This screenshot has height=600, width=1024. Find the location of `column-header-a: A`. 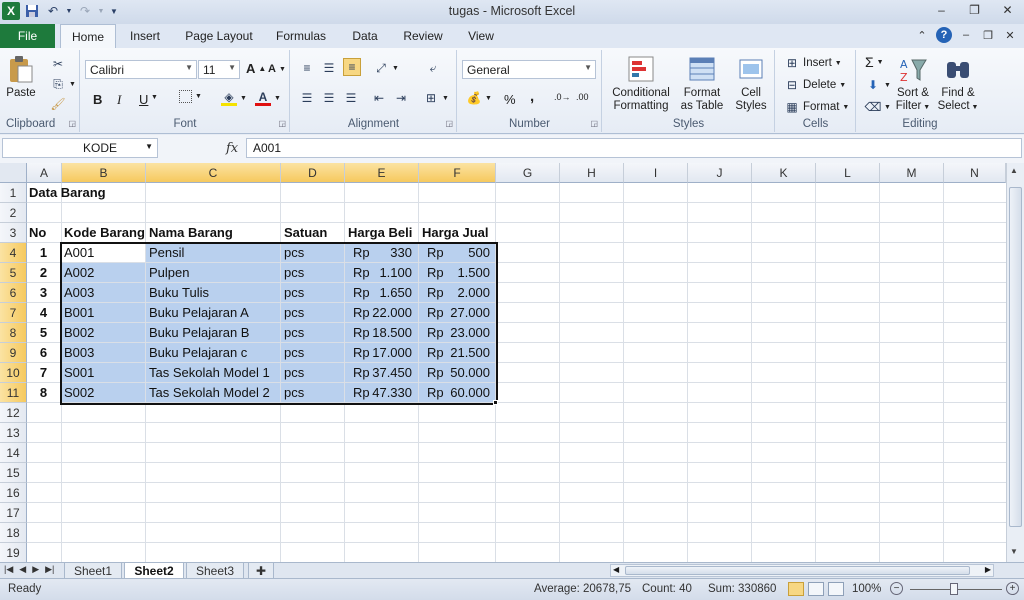

column-header-a: A is located at coordinates (44, 173).